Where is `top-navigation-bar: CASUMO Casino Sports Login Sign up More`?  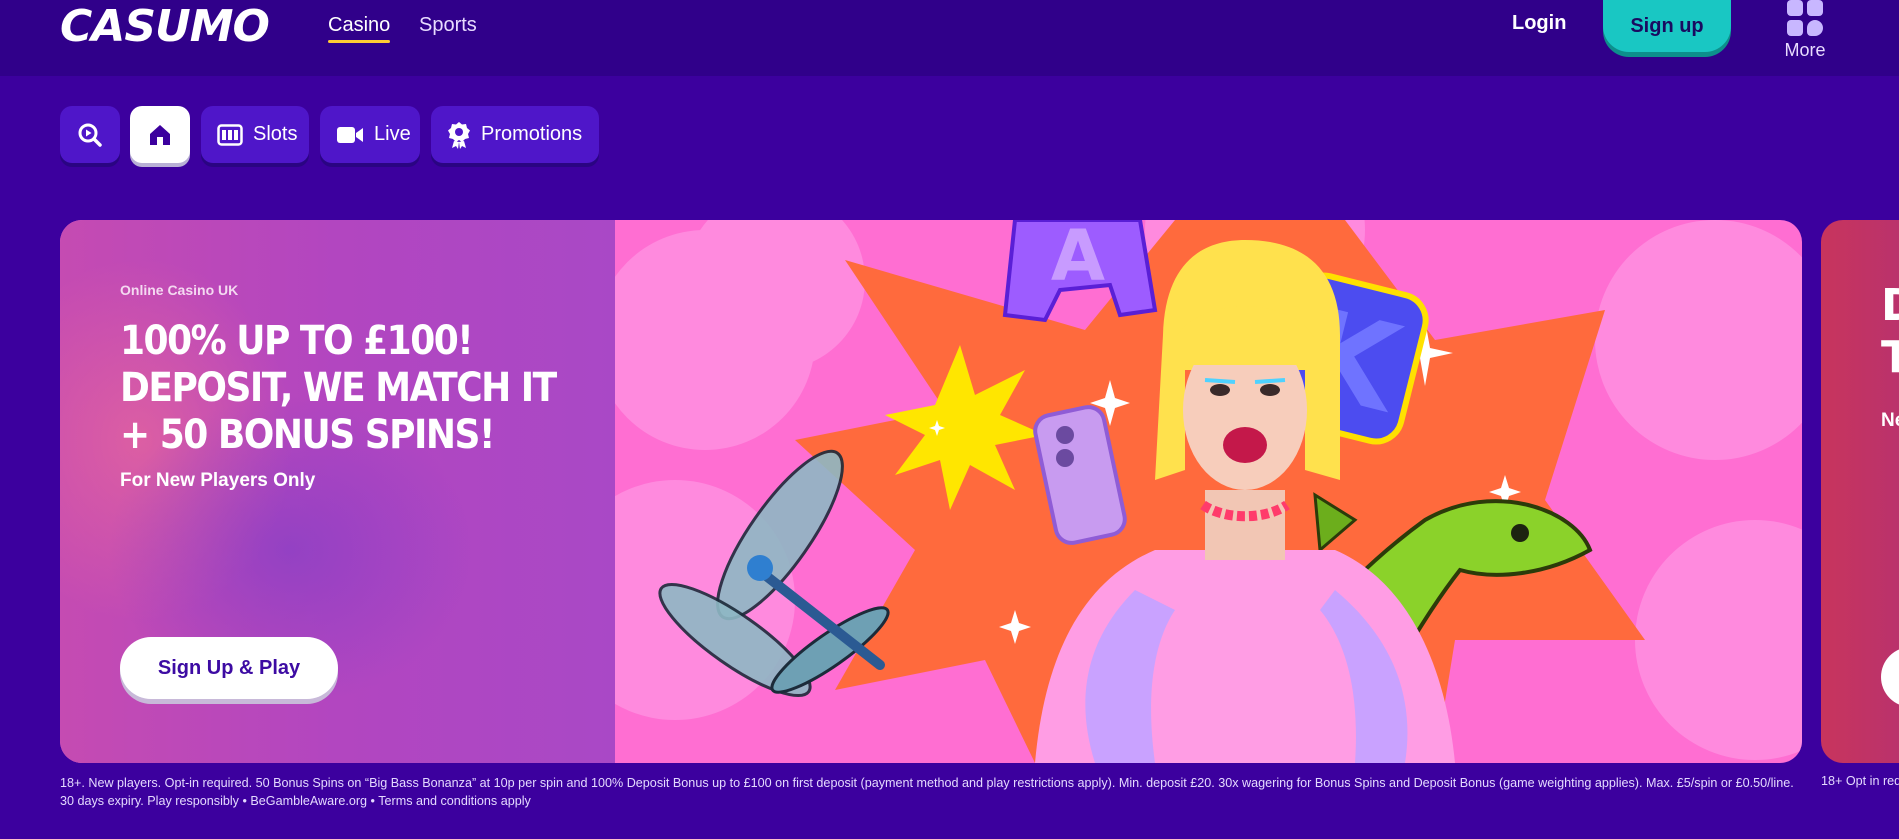 top-navigation-bar: CASUMO Casino Sports Login Sign up More is located at coordinates (949, 38).